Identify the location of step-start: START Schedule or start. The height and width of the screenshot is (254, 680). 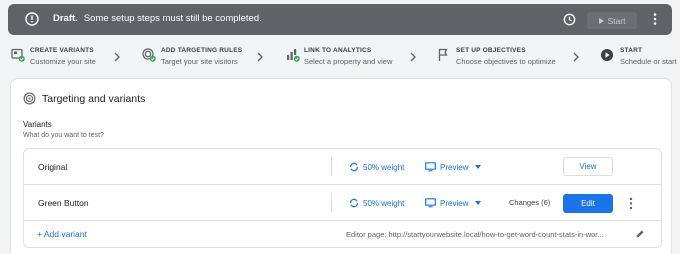
(640, 57).